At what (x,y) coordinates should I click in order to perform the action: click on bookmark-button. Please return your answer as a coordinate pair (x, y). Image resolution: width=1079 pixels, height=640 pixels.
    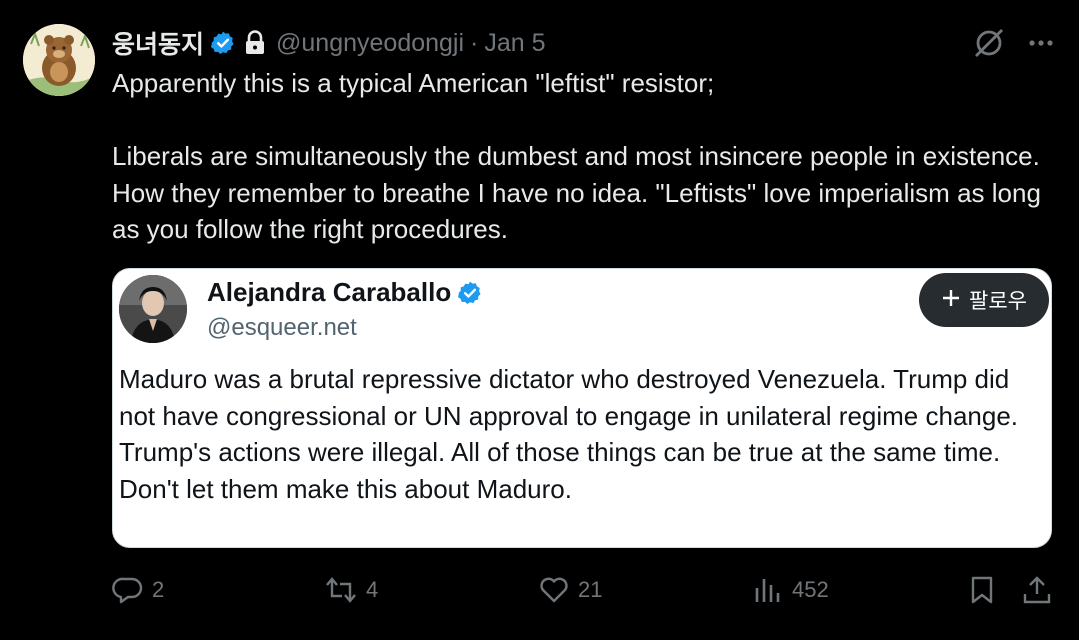
    Looking at the image, I should click on (982, 590).